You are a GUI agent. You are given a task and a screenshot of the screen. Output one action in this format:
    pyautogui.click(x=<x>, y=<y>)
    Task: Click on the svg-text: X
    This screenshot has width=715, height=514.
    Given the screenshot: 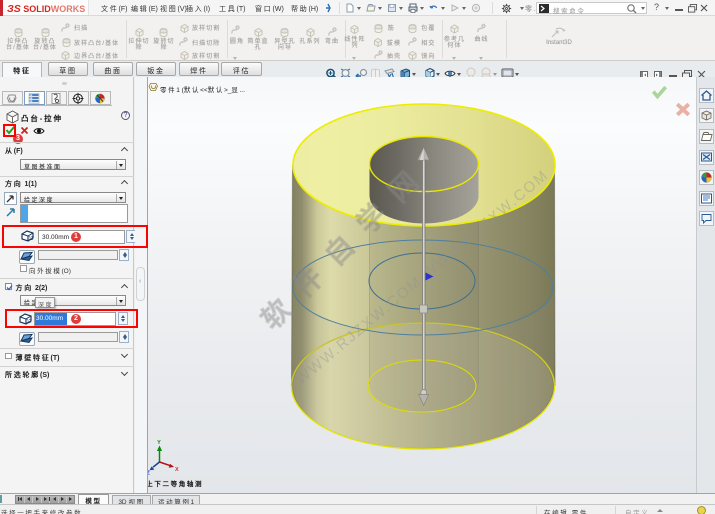 What is the action you would take?
    pyautogui.click(x=177, y=470)
    